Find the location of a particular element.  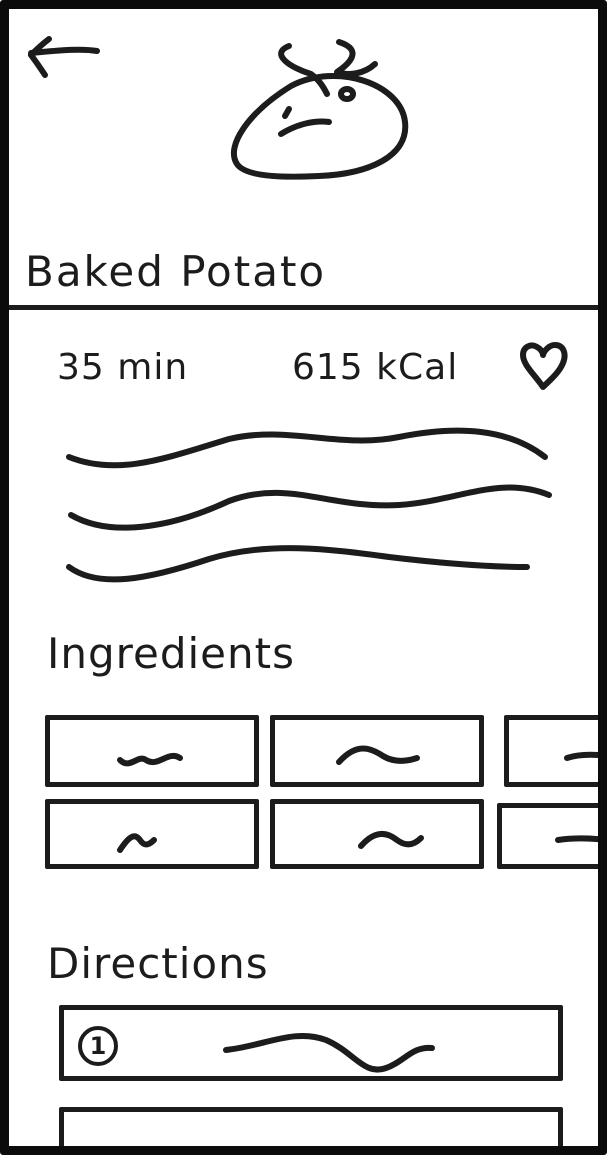

header-divider is located at coordinates (303, 307).